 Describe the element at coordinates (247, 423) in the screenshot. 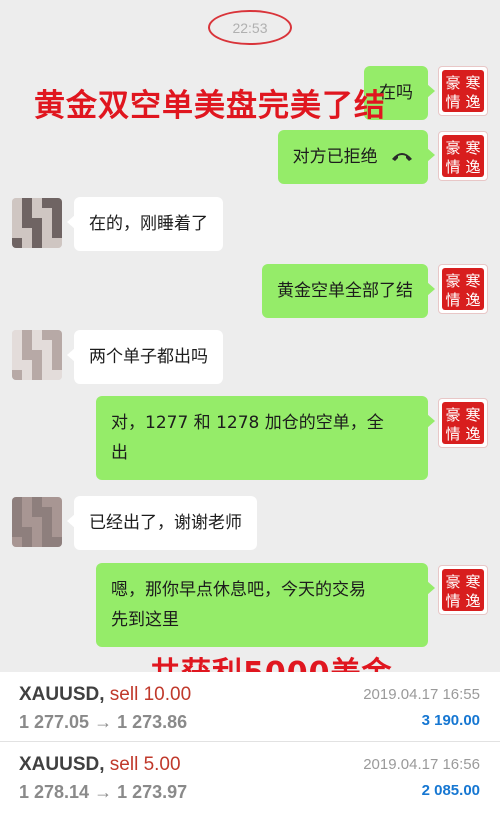

I see `message-text-line: 对，1277 和 1278 加仓的空单，全` at that location.